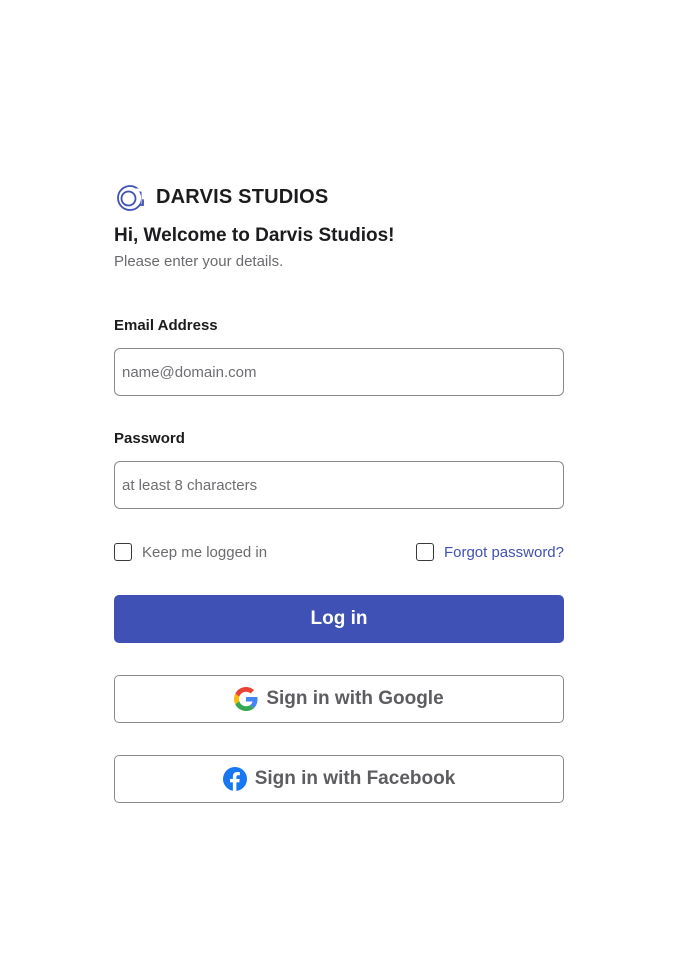 Image resolution: width=677 pixels, height=980 pixels. Describe the element at coordinates (339, 552) in the screenshot. I see `login-options-row: Keep me logged in Forgot password?` at that location.